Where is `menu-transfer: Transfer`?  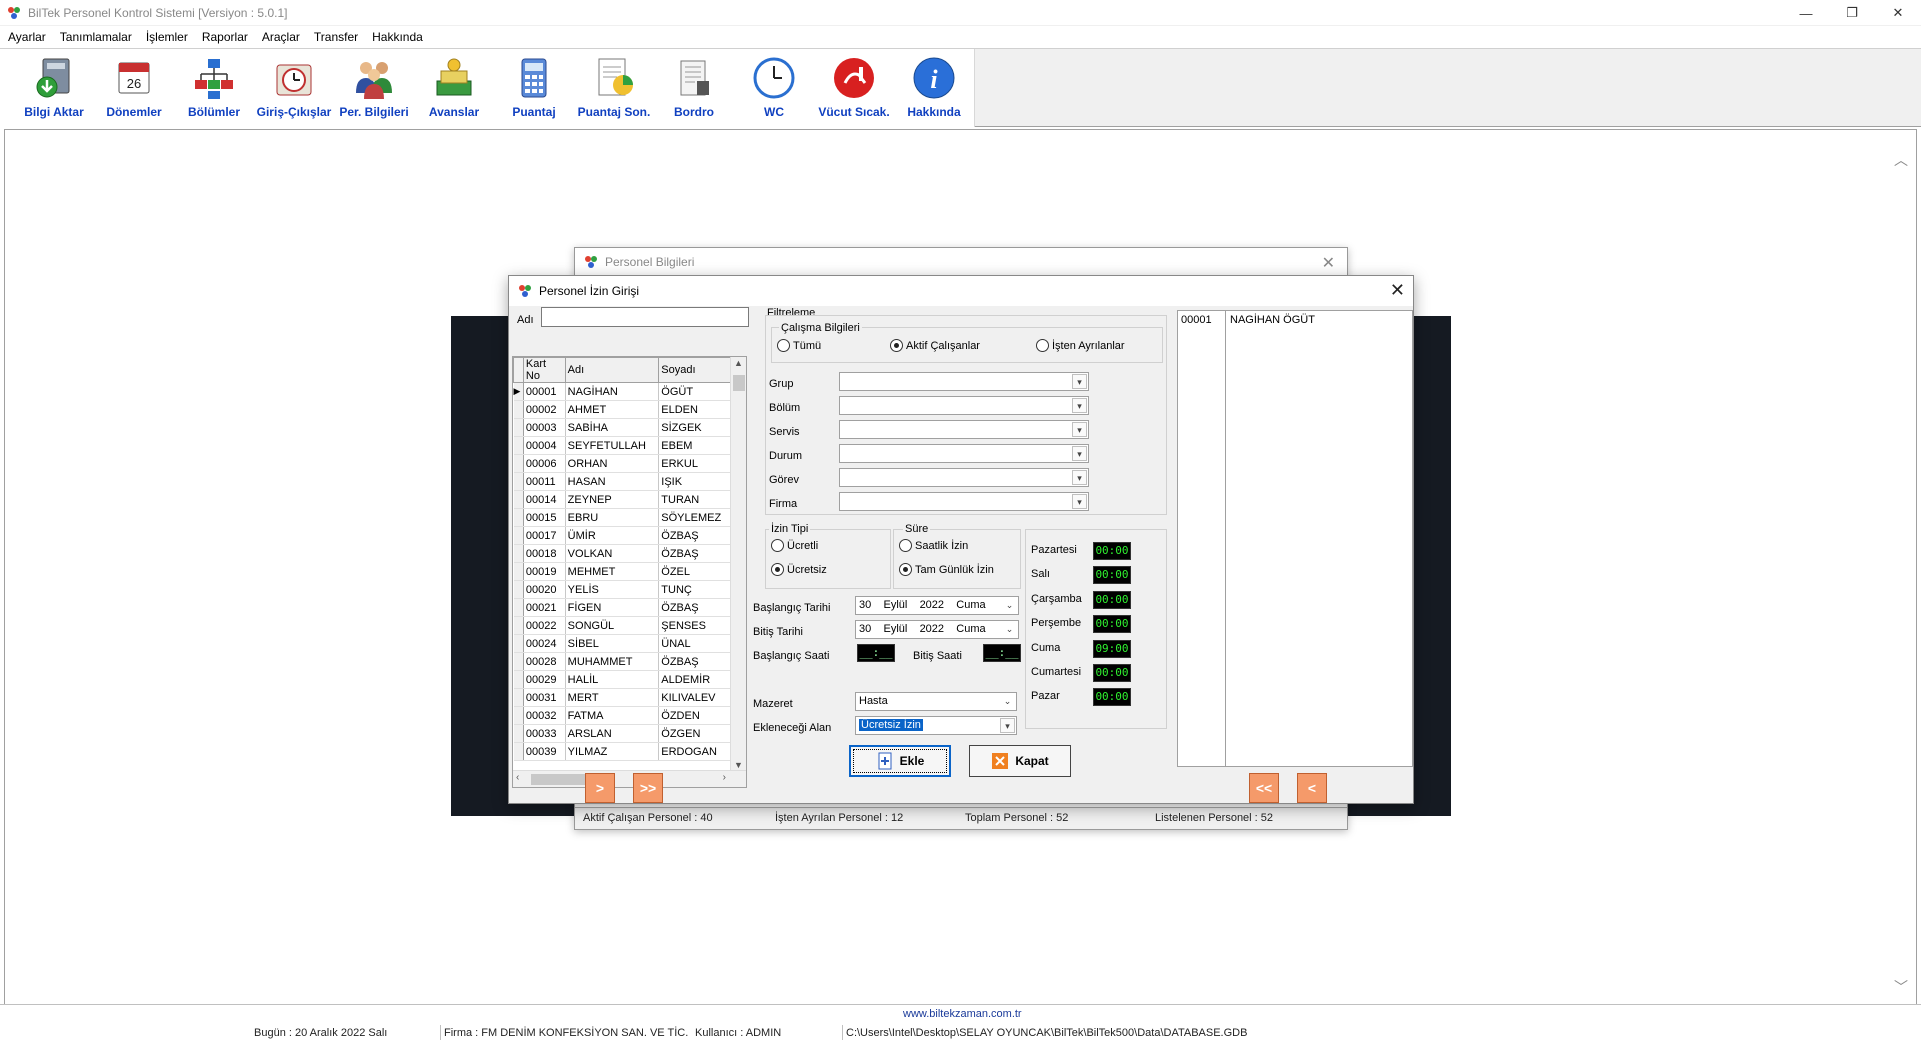
menu-transfer: Transfer is located at coordinates (336, 37).